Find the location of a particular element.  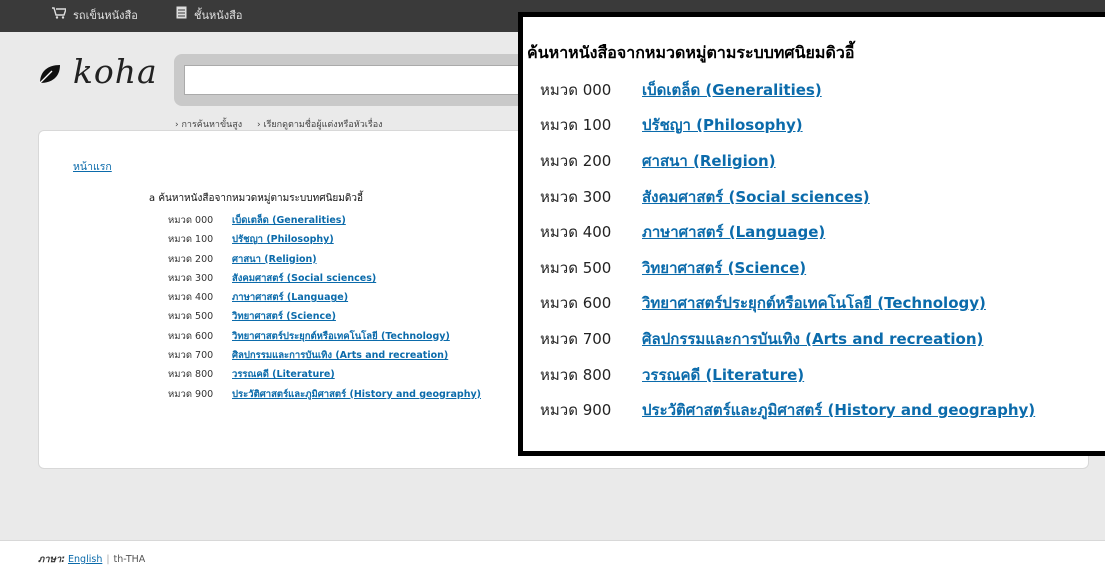

zoom-category-link-800: วรรณคดี (Literature) is located at coordinates (723, 375).